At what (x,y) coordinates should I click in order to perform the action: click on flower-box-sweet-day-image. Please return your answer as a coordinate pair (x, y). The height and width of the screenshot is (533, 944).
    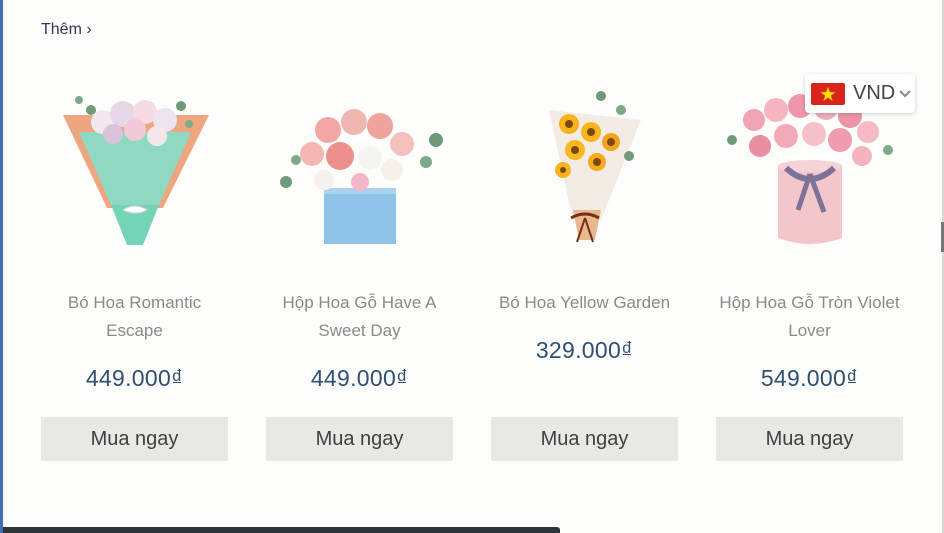
    Looking at the image, I should click on (359, 165).